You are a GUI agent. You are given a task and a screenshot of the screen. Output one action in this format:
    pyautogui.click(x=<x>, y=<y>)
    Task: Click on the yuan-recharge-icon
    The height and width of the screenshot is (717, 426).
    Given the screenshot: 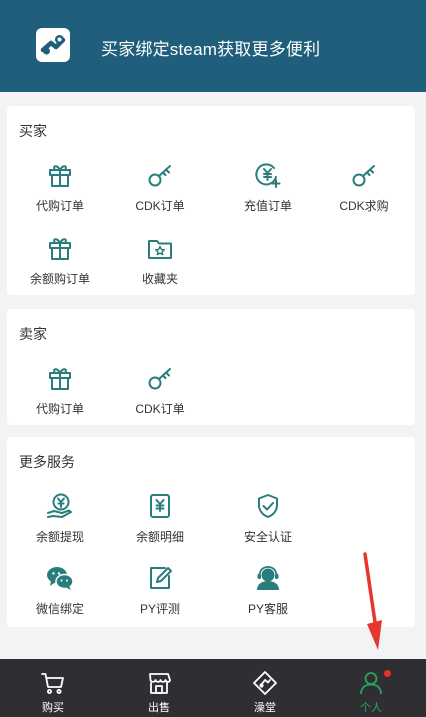 What is the action you would take?
    pyautogui.click(x=268, y=175)
    